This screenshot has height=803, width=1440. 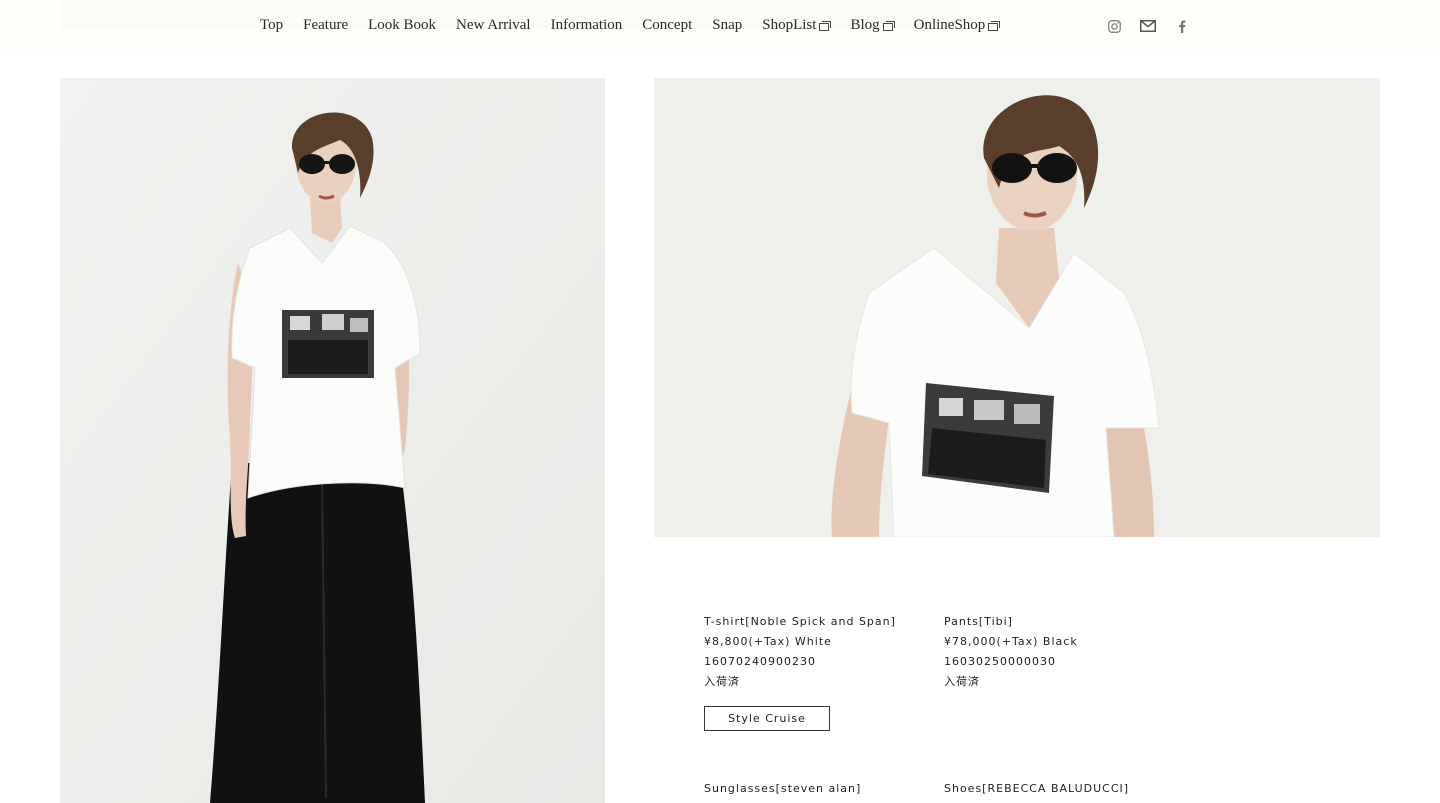 What do you see at coordinates (1037, 788) in the screenshot?
I see `product-name: Shoes[REBECCA BALUDUCCI]` at bounding box center [1037, 788].